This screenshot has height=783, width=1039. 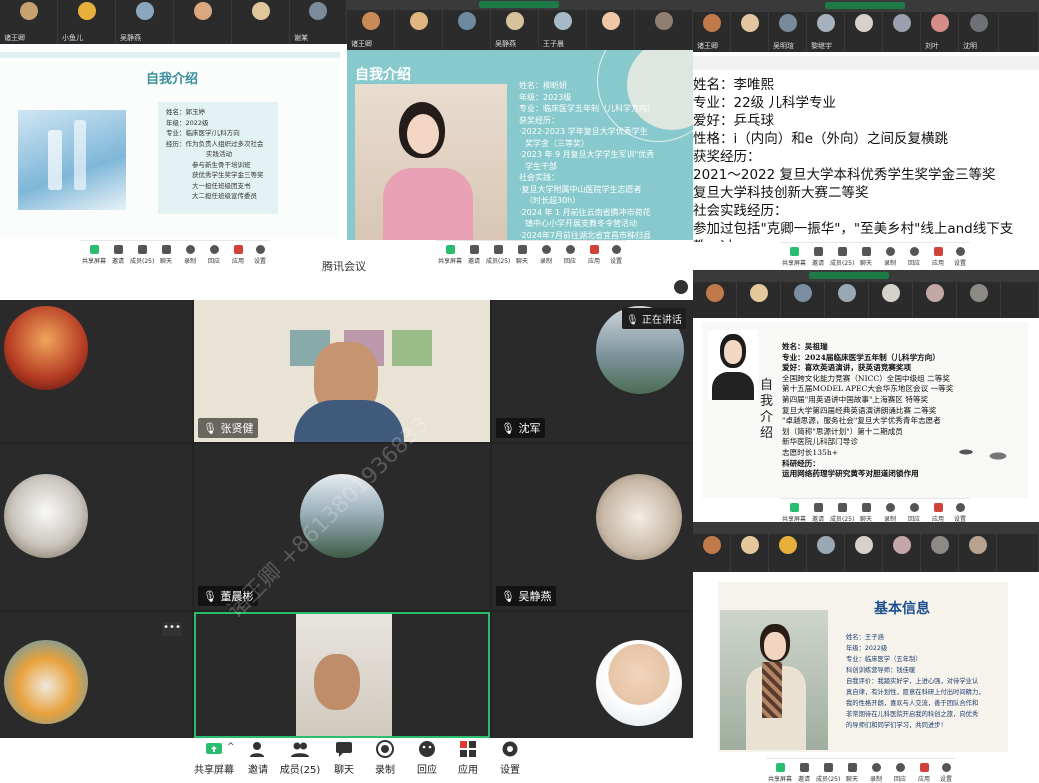 What do you see at coordinates (172, 629) in the screenshot?
I see `more-options-icon: •••` at bounding box center [172, 629].